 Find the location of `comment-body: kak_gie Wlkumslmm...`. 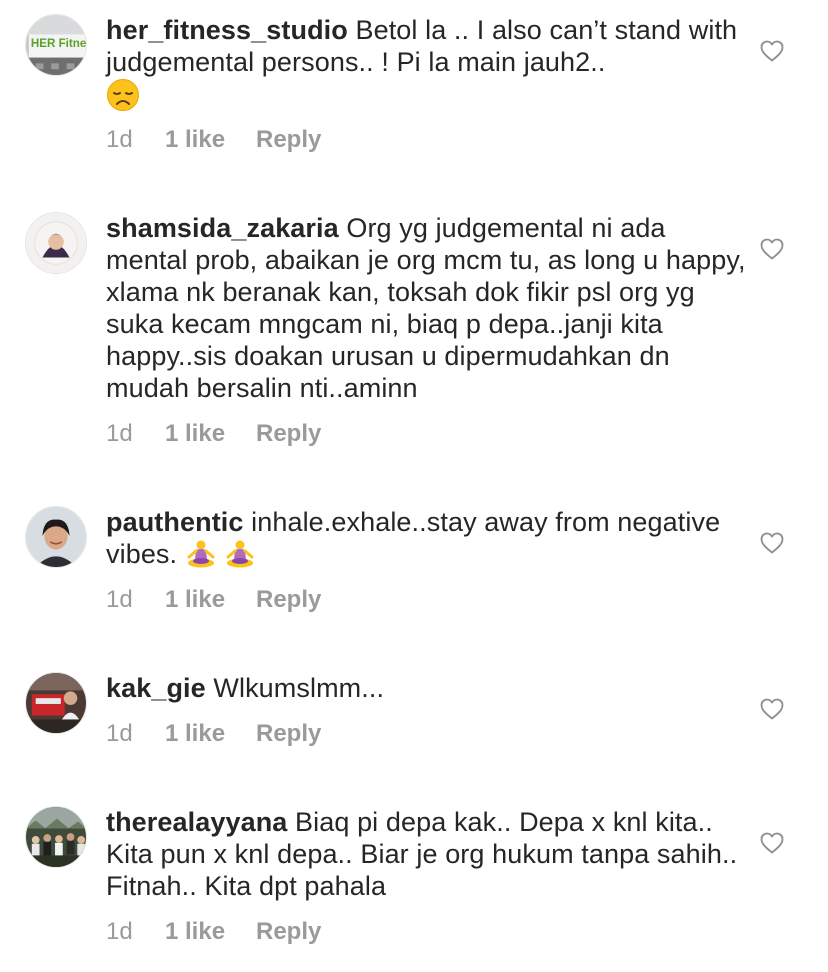

comment-body: kak_gie Wlkumslmm... is located at coordinates (426, 688).